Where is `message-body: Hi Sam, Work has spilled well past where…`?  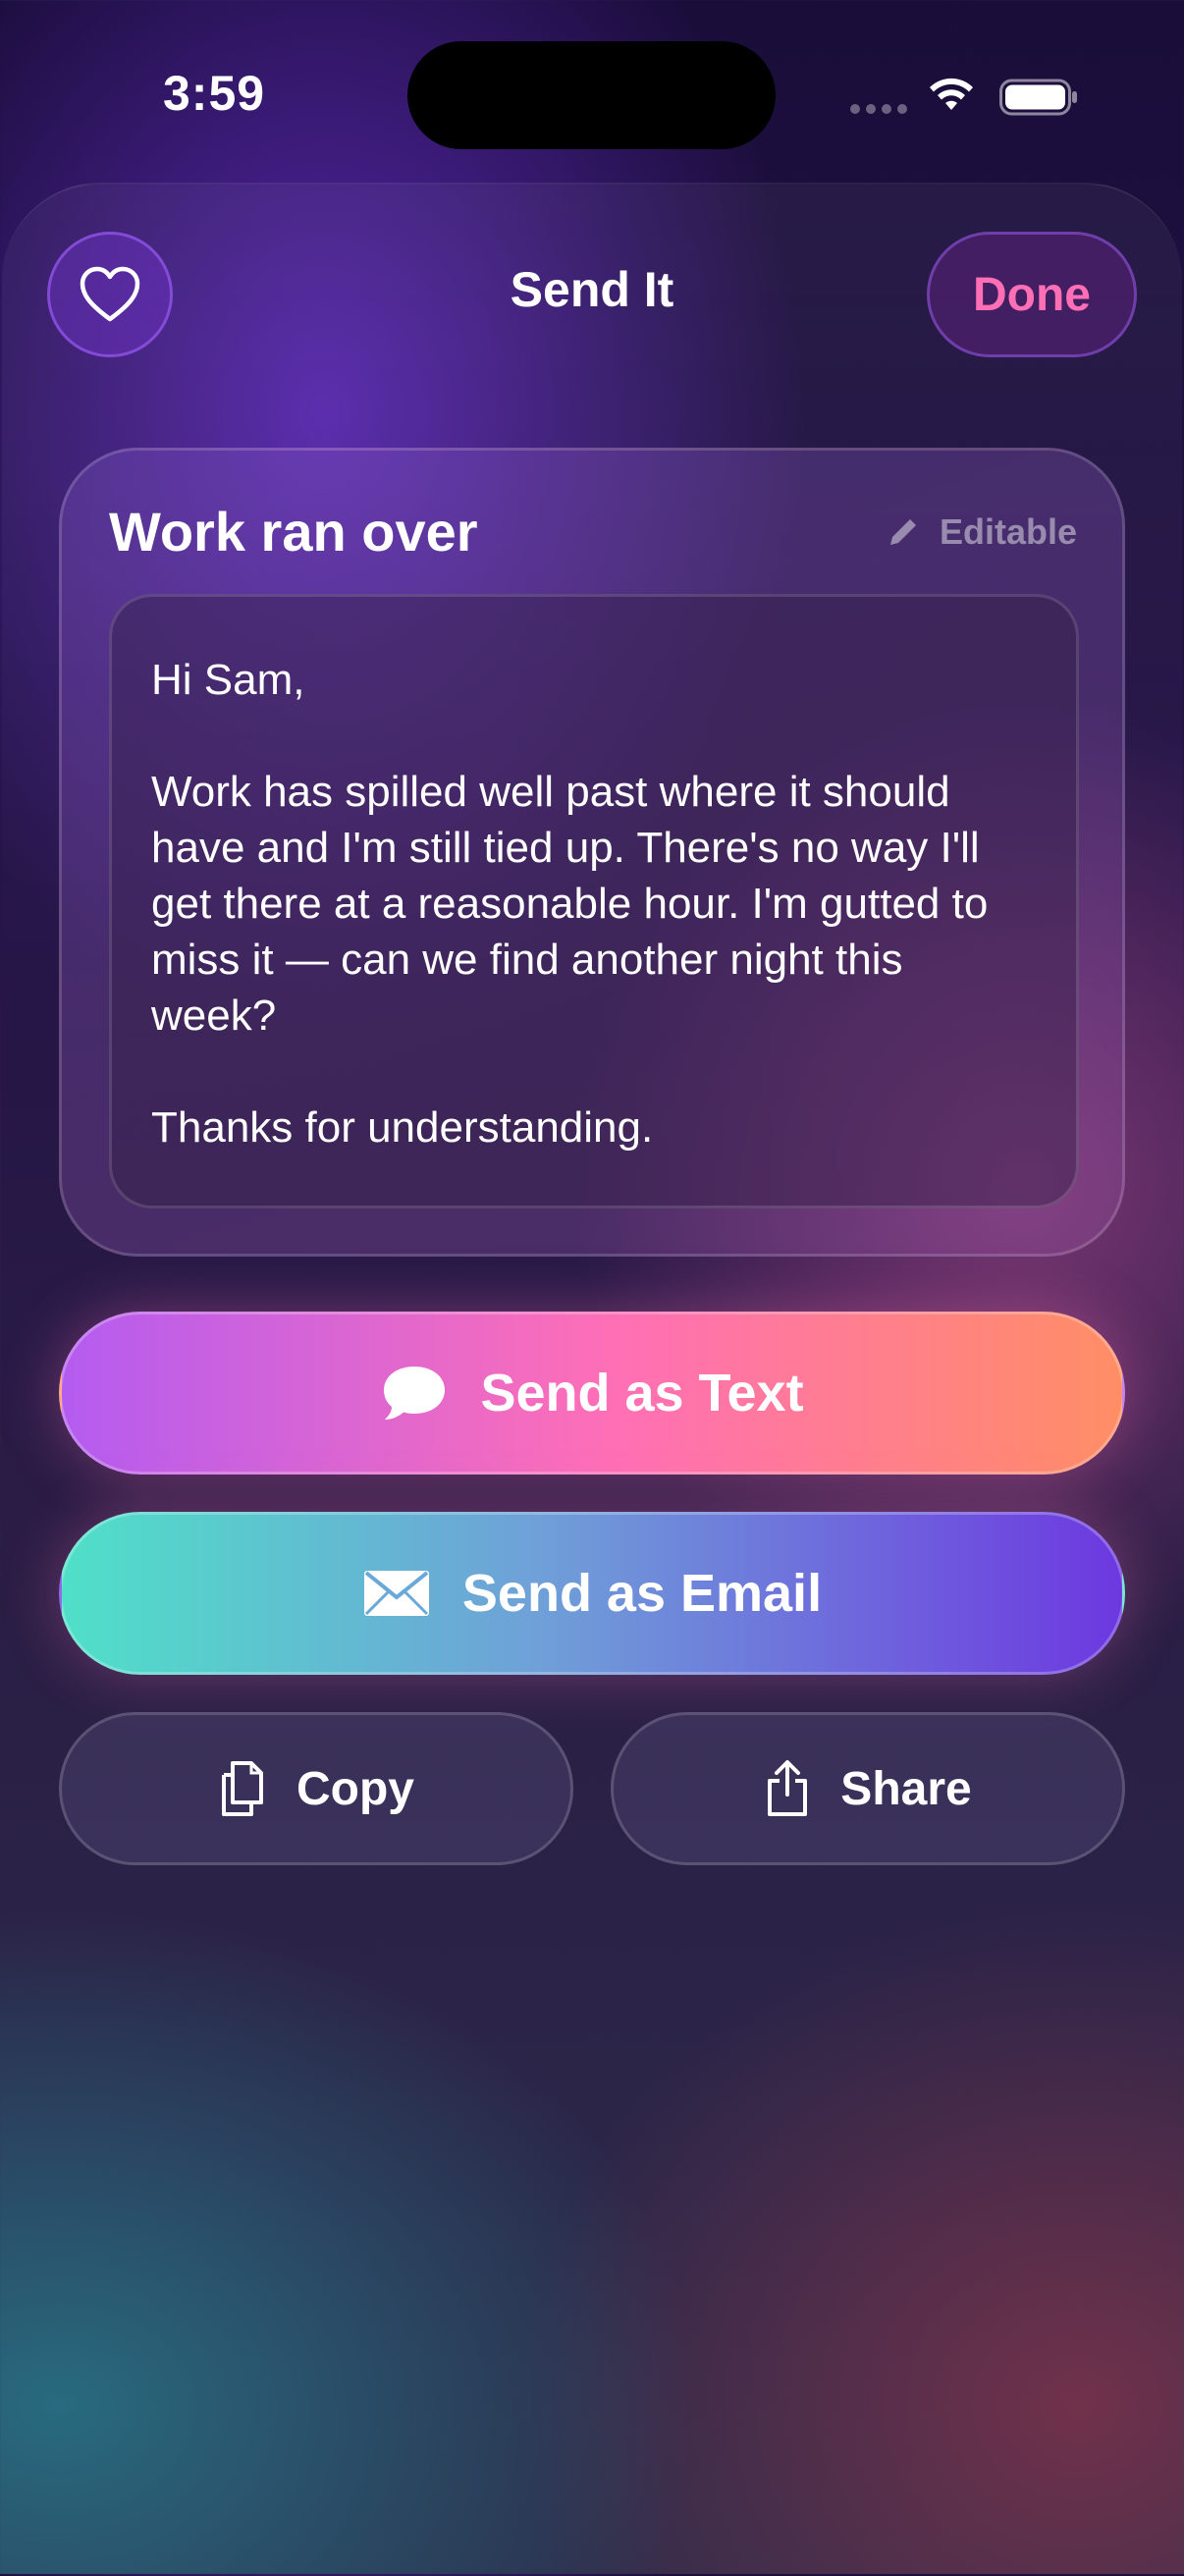 message-body: Hi Sam, Work has spilled well past where… is located at coordinates (594, 903).